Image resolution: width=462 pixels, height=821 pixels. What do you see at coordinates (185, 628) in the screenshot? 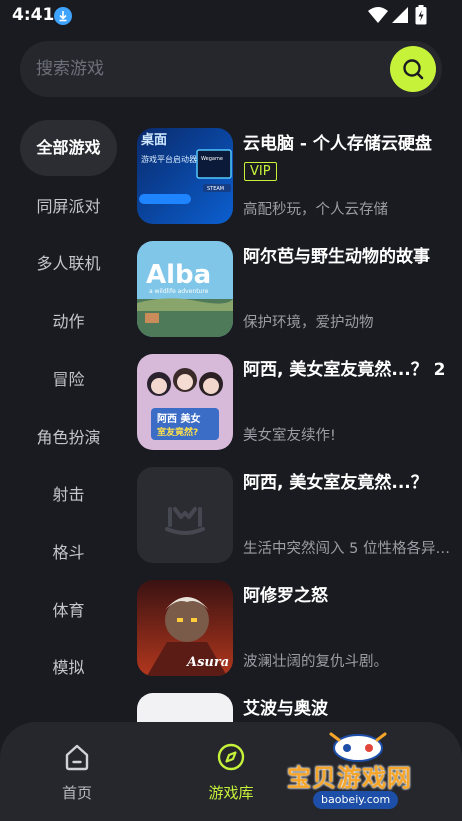
I see `game-thumbnail: Asura` at bounding box center [185, 628].